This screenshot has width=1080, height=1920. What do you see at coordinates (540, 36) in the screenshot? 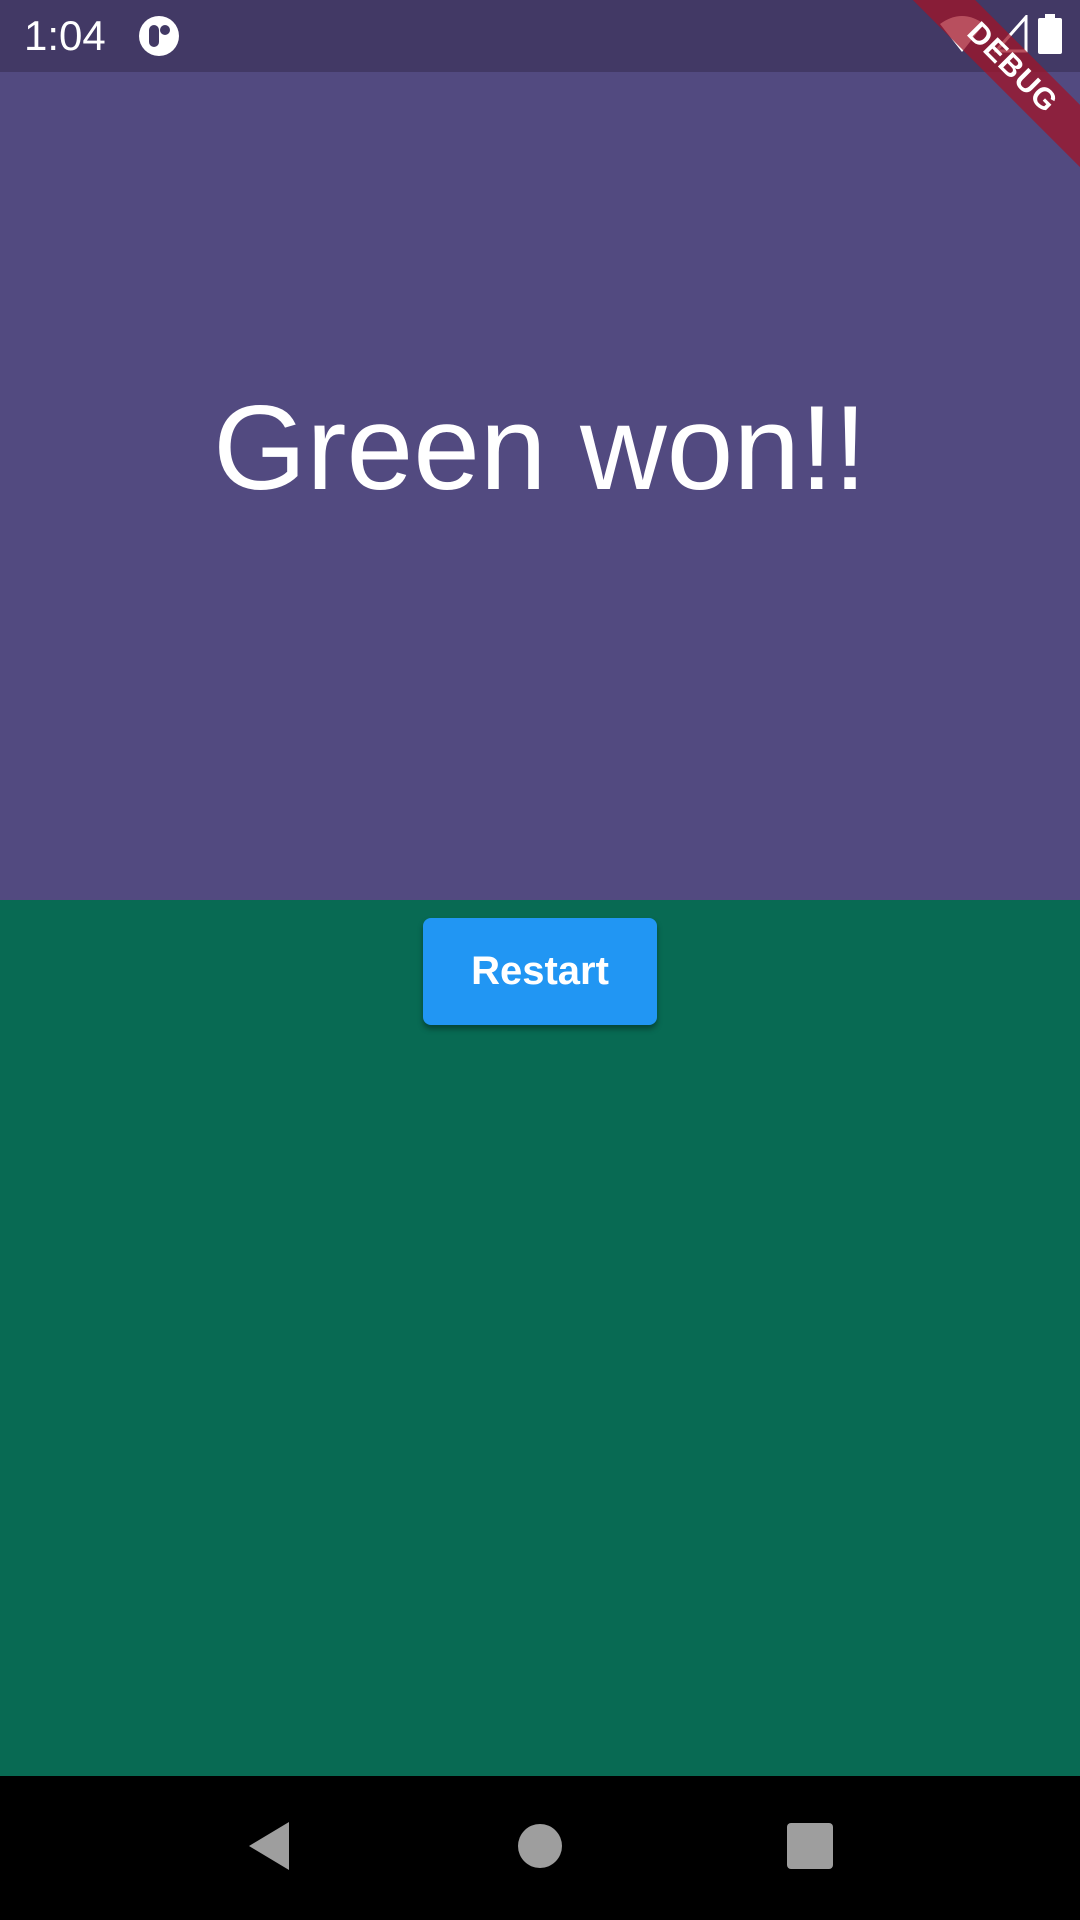
I see `status-bar: 1:04` at bounding box center [540, 36].